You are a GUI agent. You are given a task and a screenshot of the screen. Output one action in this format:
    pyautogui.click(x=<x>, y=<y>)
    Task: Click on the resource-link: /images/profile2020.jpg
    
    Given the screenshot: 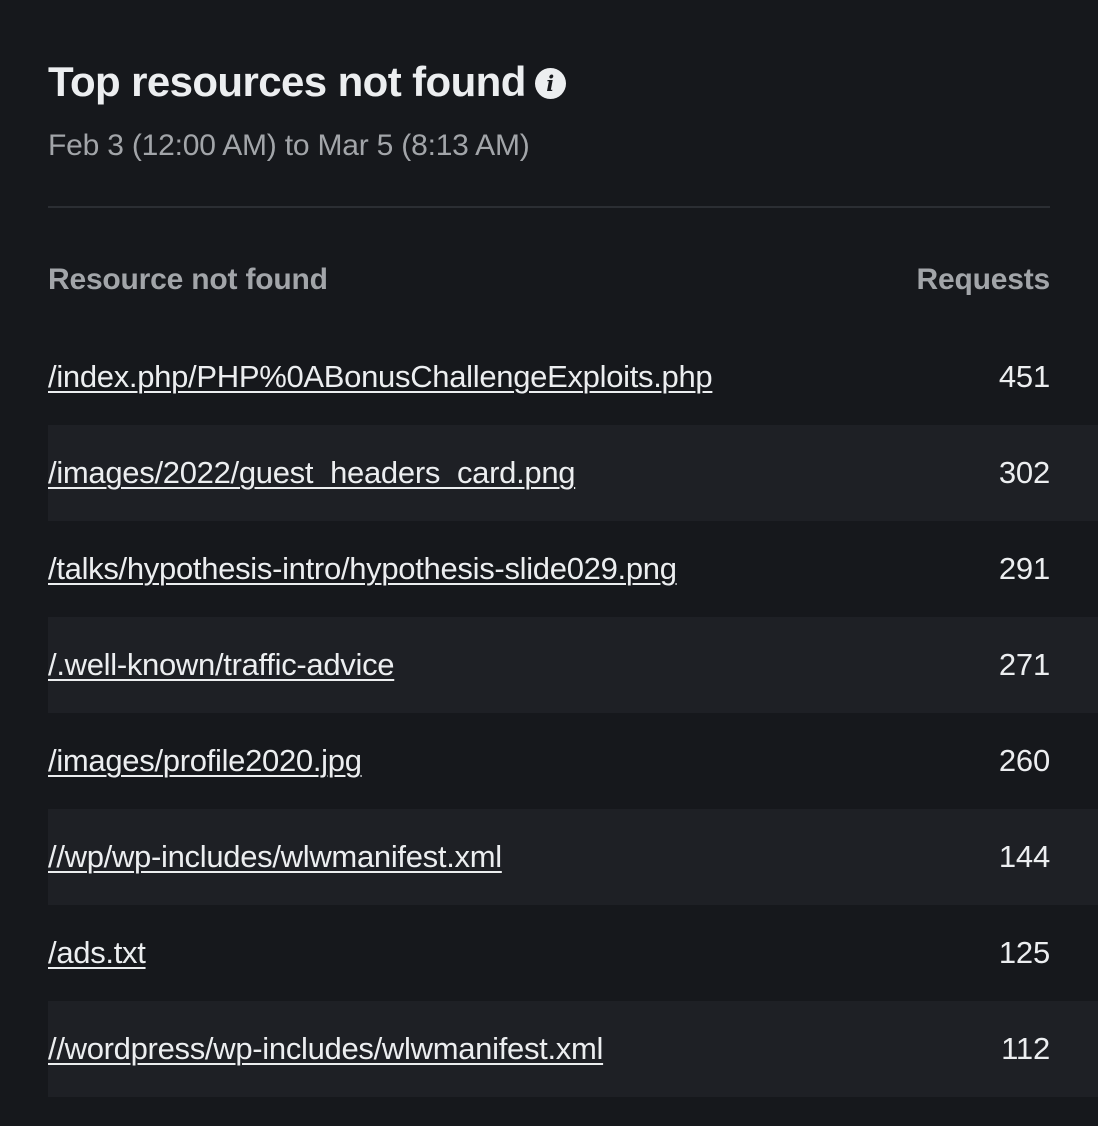 What is the action you would take?
    pyautogui.click(x=205, y=761)
    